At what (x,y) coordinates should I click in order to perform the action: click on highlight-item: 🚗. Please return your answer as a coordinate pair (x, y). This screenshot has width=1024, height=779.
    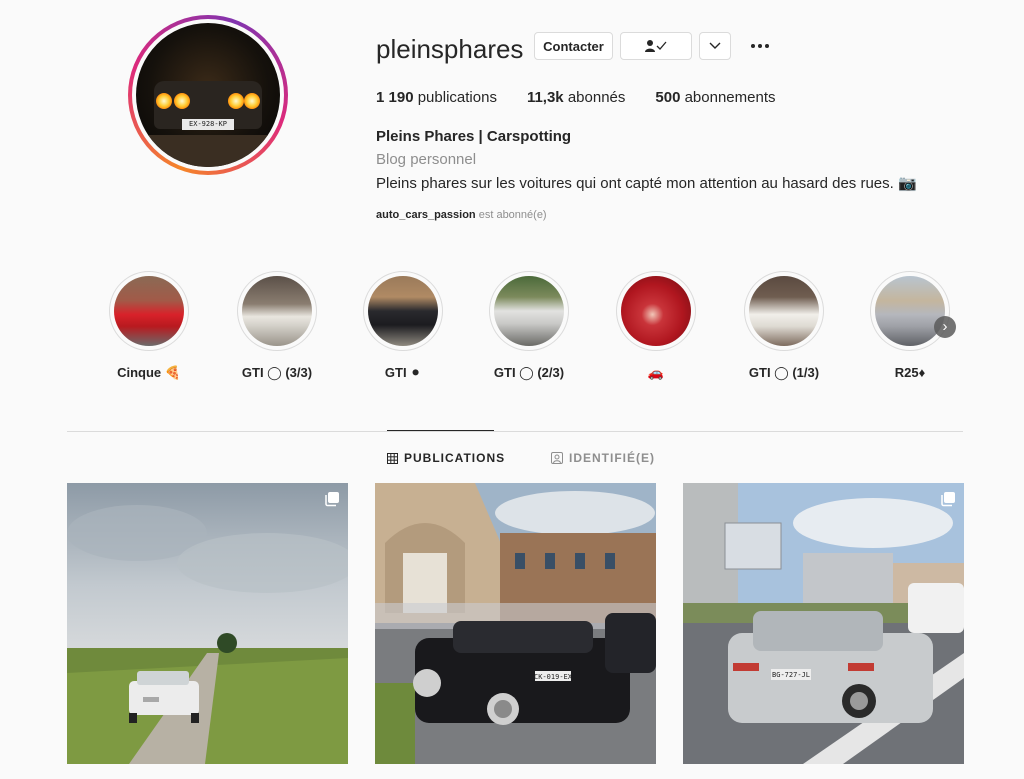
    Looking at the image, I should click on (656, 326).